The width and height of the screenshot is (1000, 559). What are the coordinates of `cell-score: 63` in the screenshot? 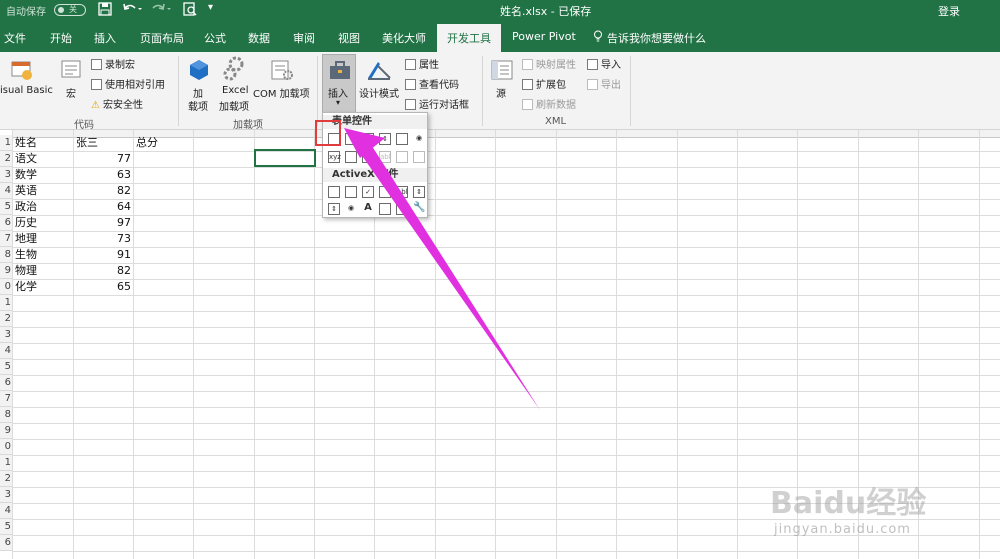 It's located at (103, 175).